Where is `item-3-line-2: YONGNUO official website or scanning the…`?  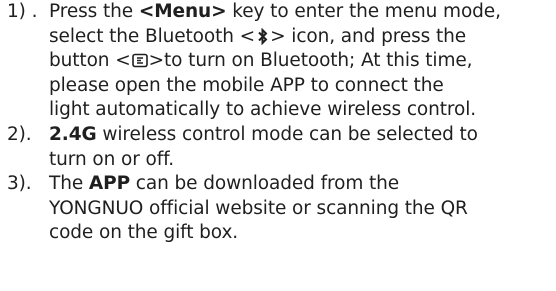 item-3-line-2: YONGNUO official website or scanning the… is located at coordinates (258, 208).